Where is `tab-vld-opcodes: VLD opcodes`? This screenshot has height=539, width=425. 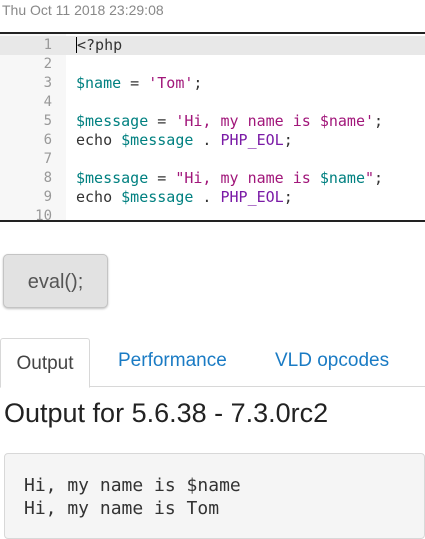 tab-vld-opcodes: VLD opcodes is located at coordinates (332, 362).